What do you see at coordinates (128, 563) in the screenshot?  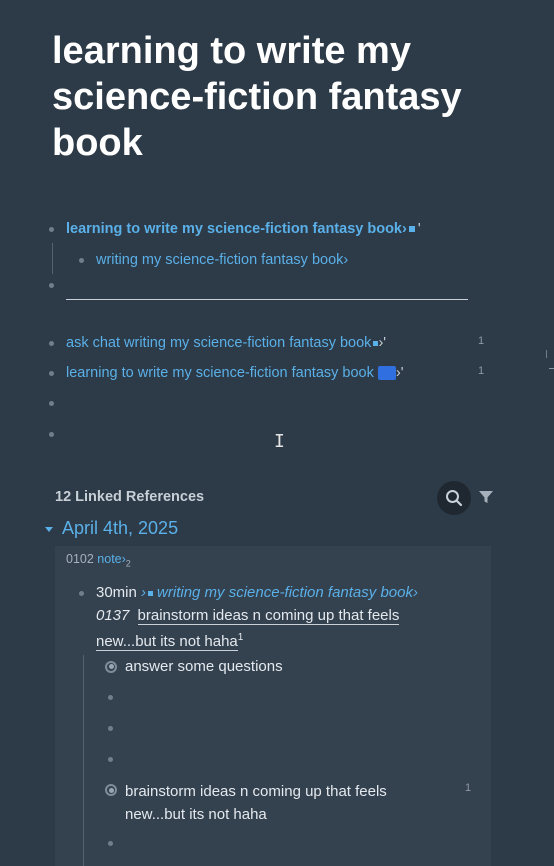 I see `breadcrumb-subscript: 2` at bounding box center [128, 563].